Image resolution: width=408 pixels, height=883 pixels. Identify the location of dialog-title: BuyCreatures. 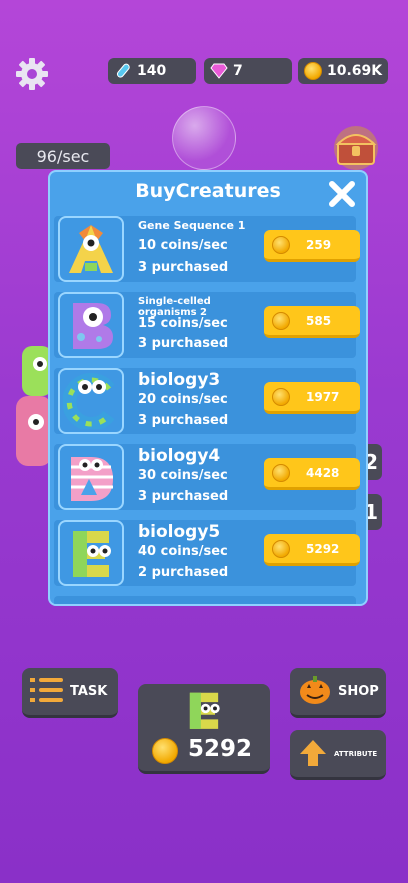
(208, 191).